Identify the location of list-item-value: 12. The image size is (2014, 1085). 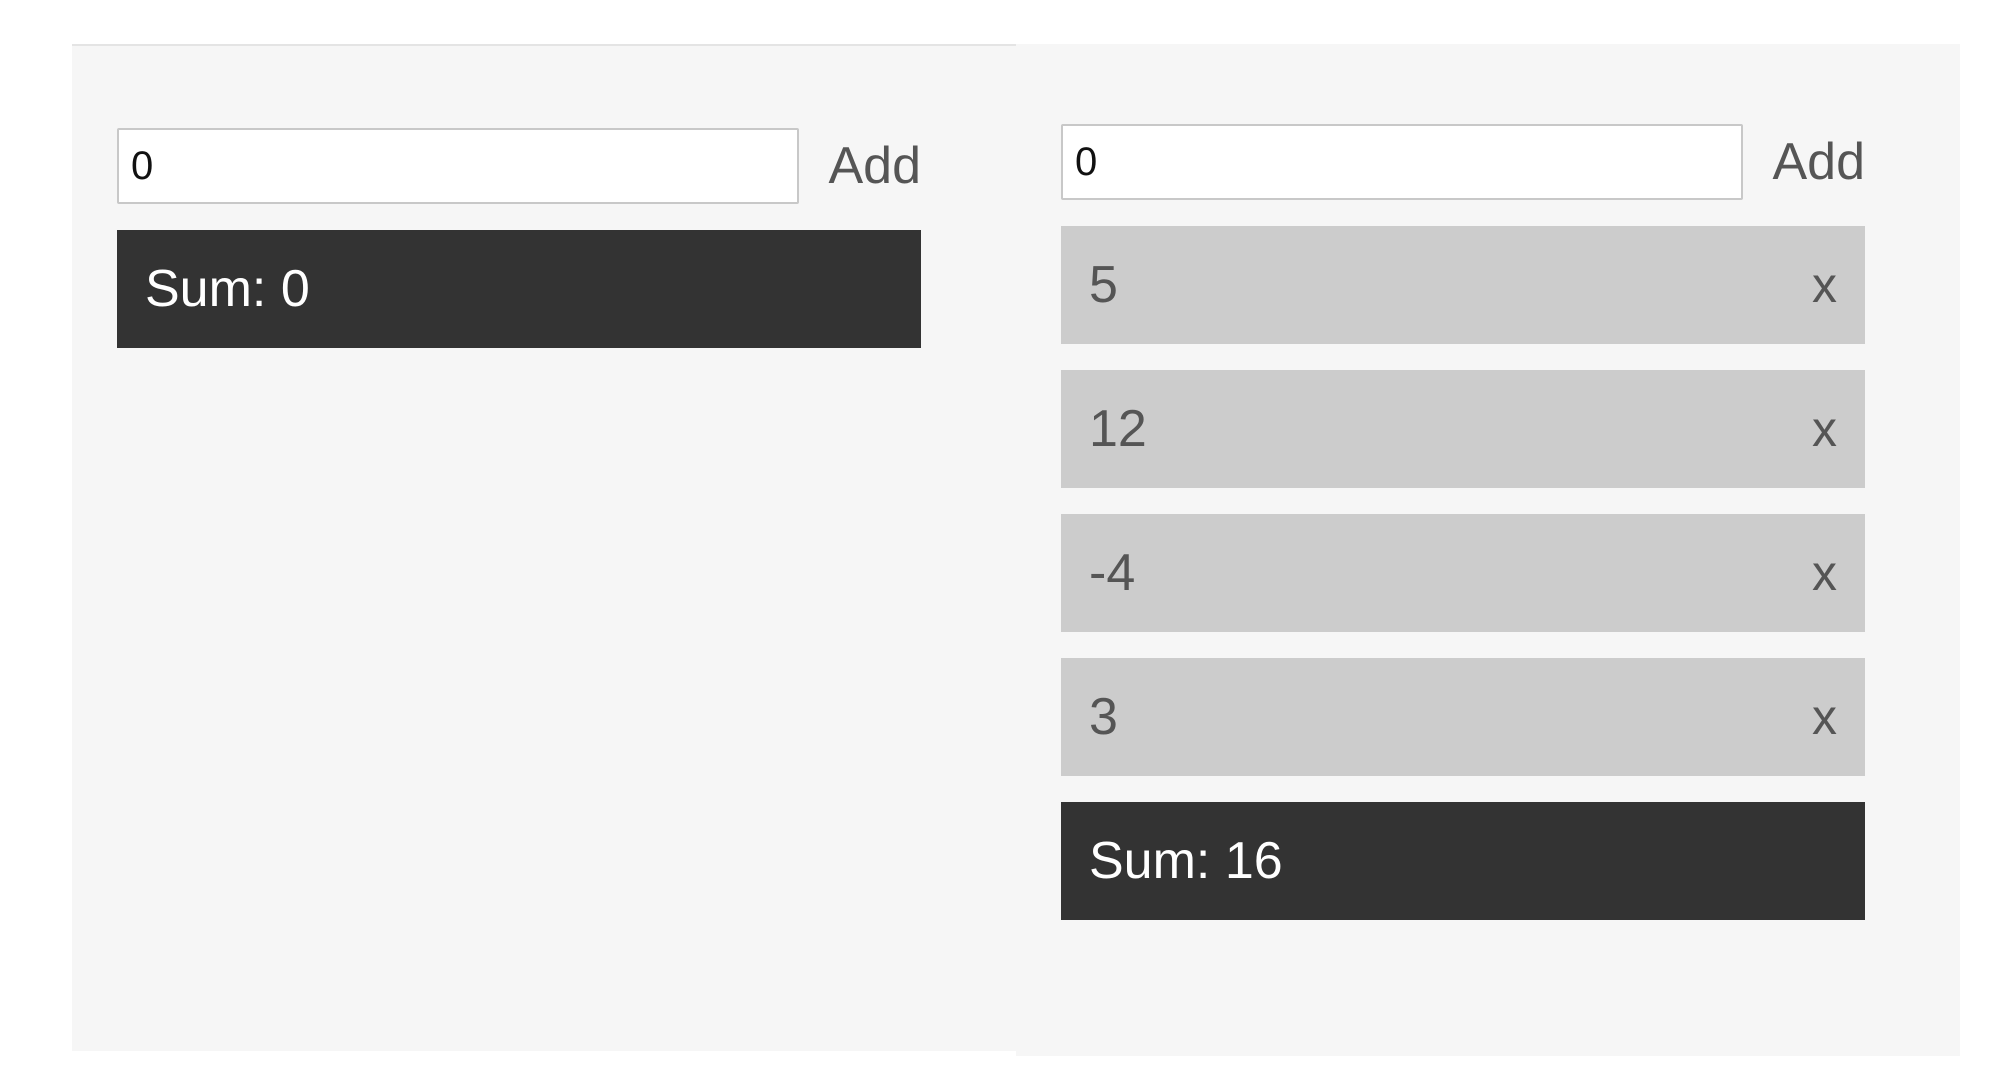
(1118, 429).